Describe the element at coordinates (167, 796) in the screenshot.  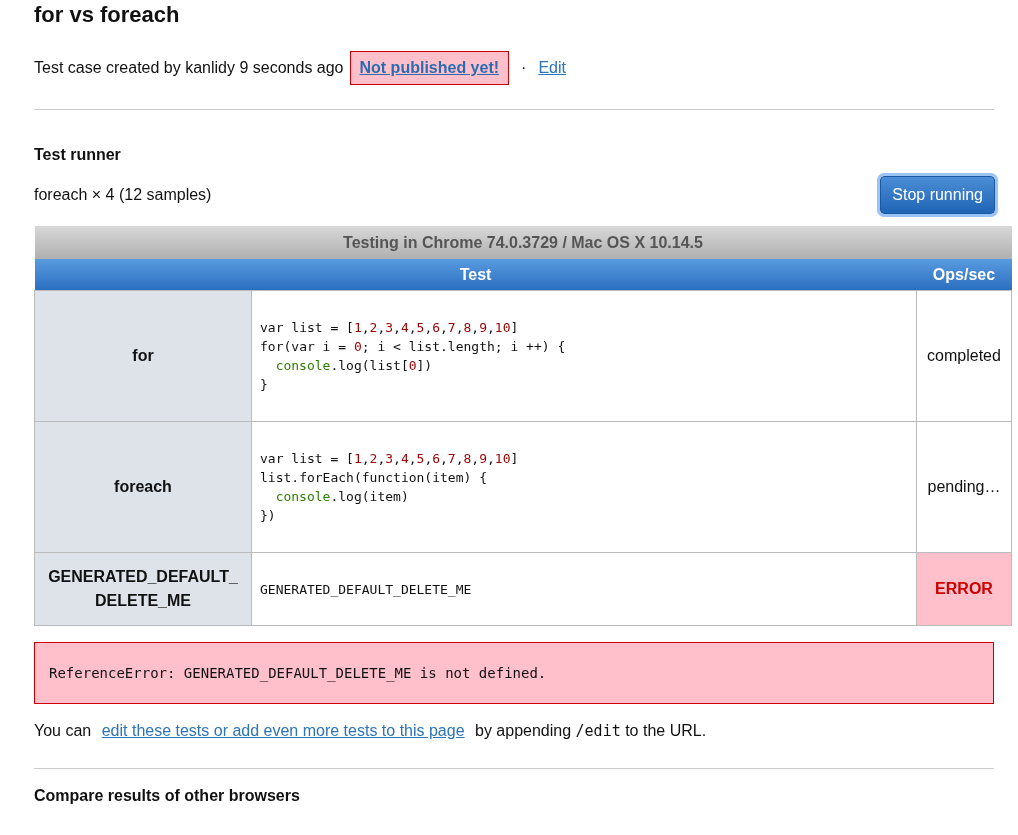
I see `section-heading: Compare results of other browsers` at that location.